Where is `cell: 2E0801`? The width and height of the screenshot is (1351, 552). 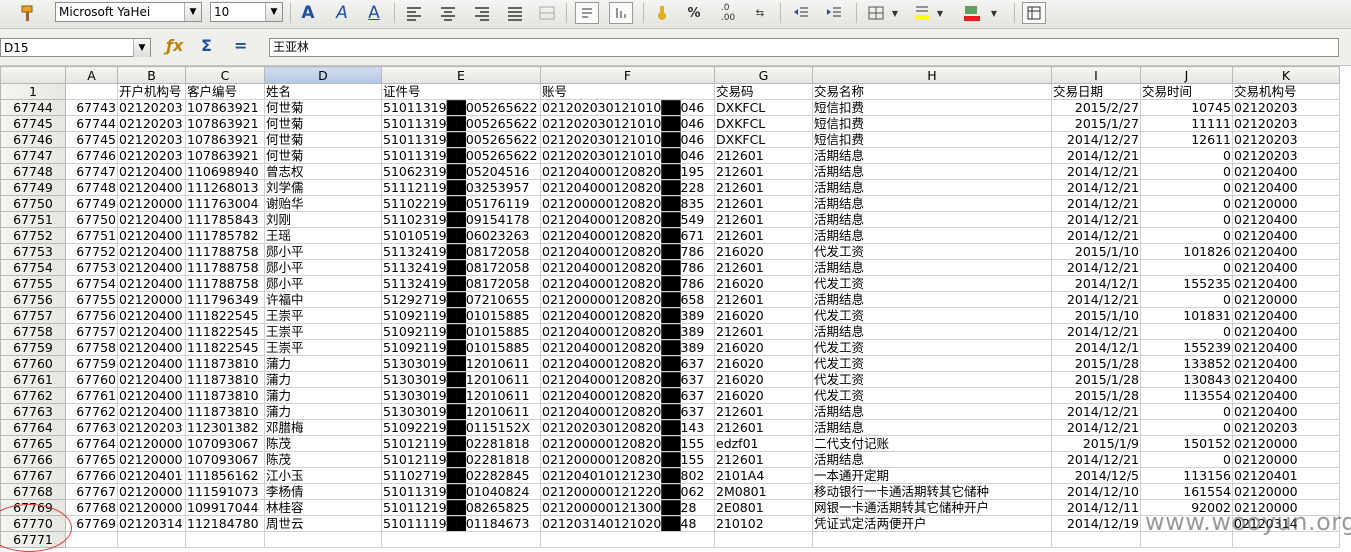 cell: 2E0801 is located at coordinates (763, 507).